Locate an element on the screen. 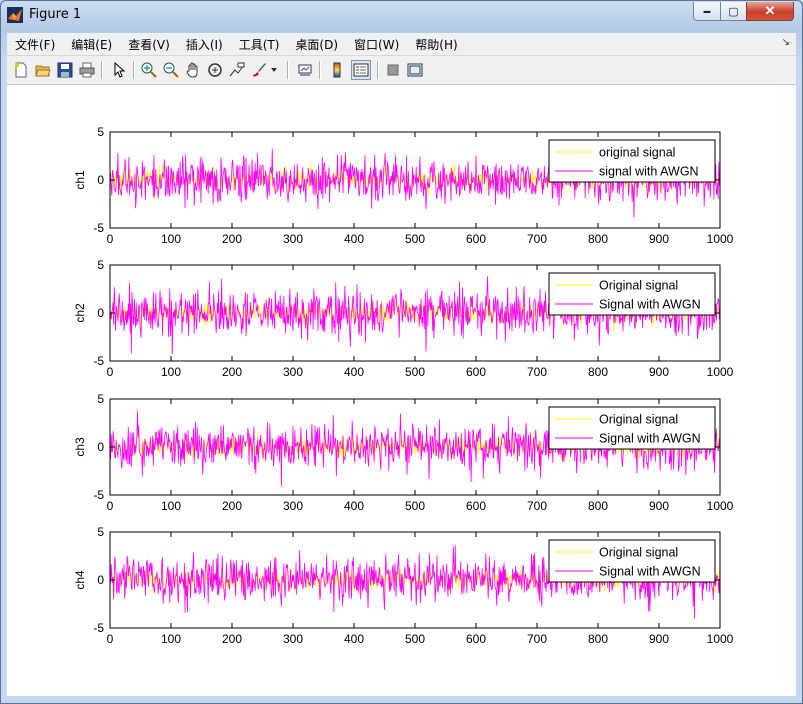 Image resolution: width=803 pixels, height=704 pixels. y-axis-label: ch2 is located at coordinates (80, 313).